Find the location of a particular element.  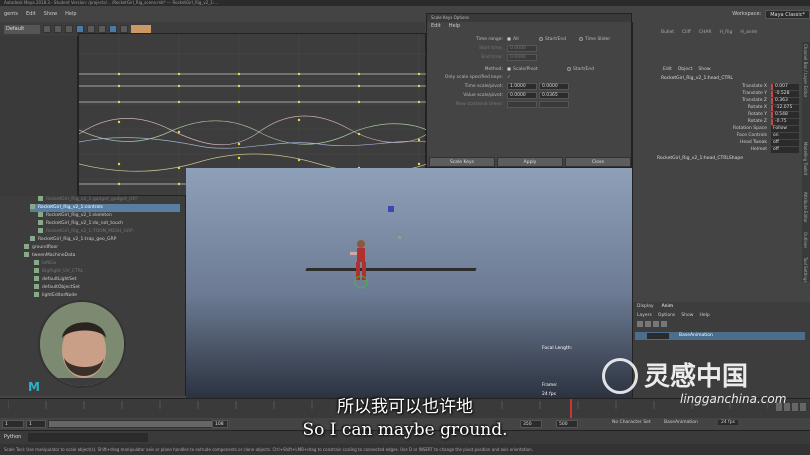

method-start-end: Start/End is located at coordinates (580, 70).